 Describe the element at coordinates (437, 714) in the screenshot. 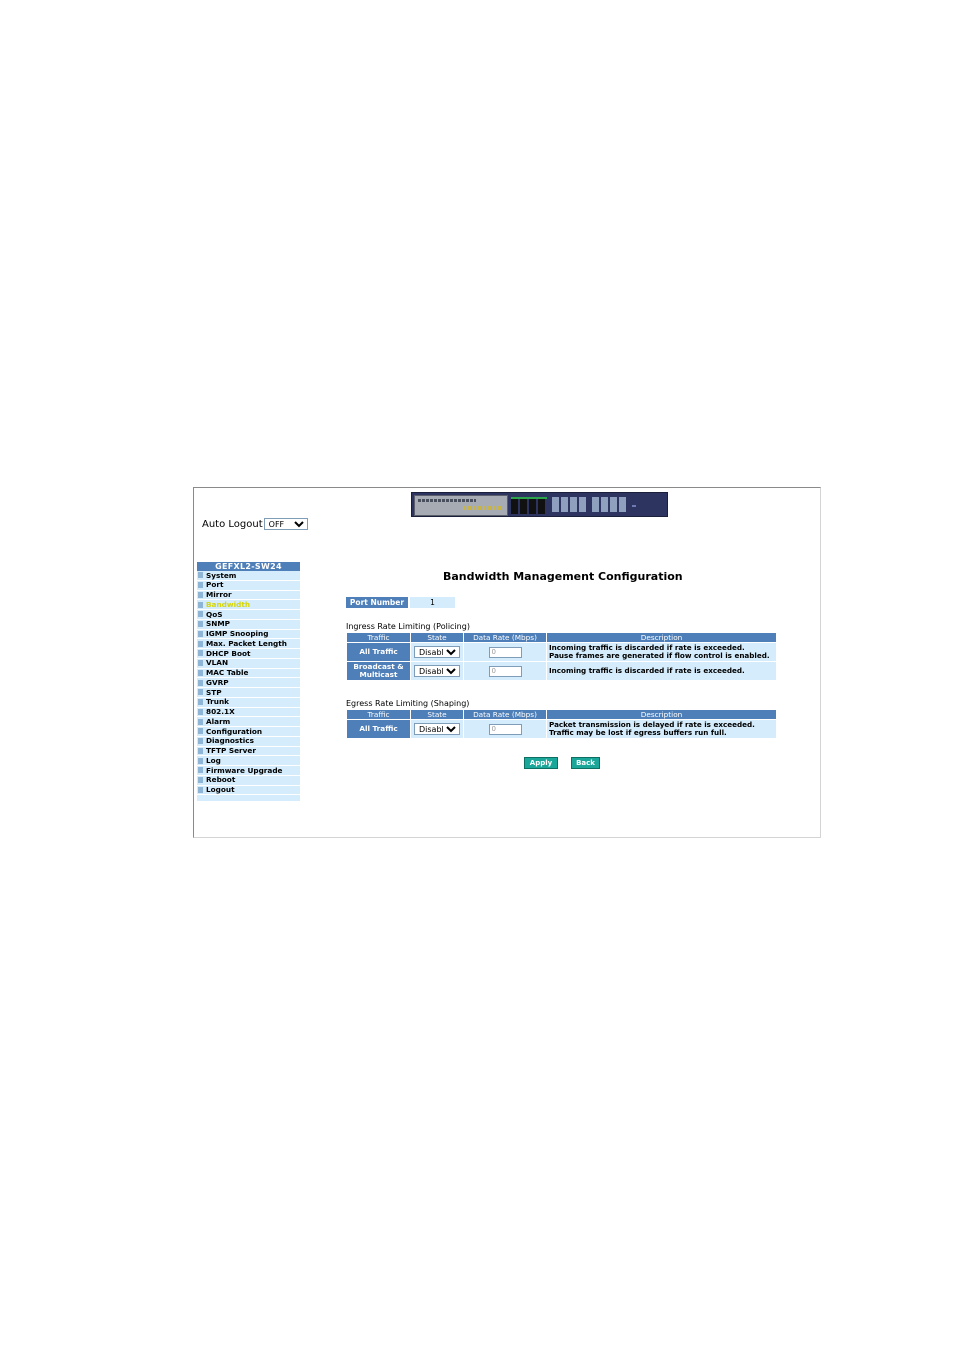

I see `col-state: State` at that location.